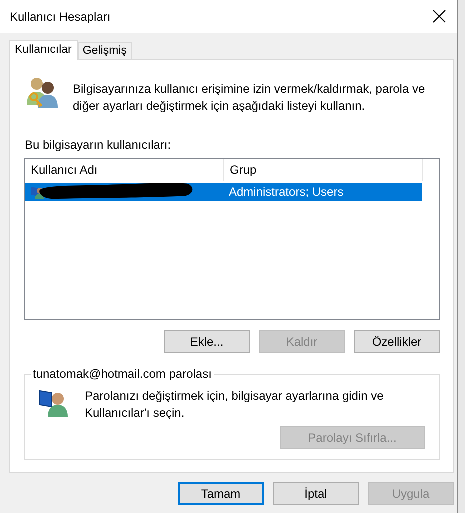  I want to click on window-title: Kullanıcı Hesapları, so click(60, 17).